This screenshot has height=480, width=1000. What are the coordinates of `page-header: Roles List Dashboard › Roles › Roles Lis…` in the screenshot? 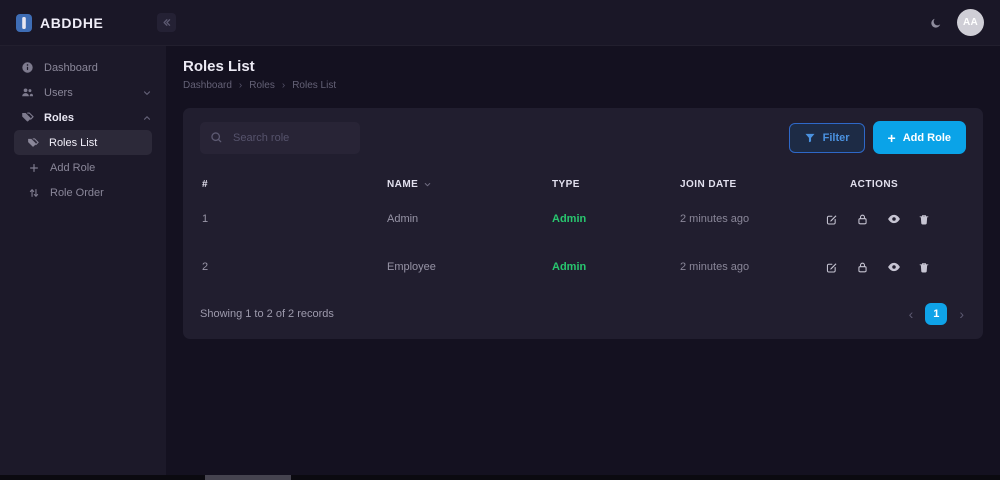 It's located at (583, 74).